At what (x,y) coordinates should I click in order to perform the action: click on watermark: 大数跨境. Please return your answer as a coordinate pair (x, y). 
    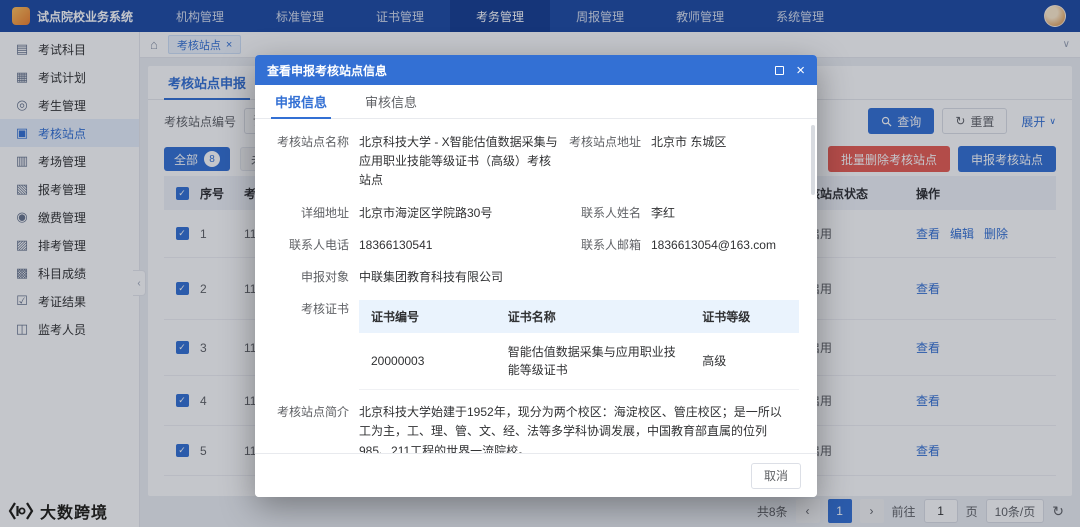
    Looking at the image, I should click on (58, 511).